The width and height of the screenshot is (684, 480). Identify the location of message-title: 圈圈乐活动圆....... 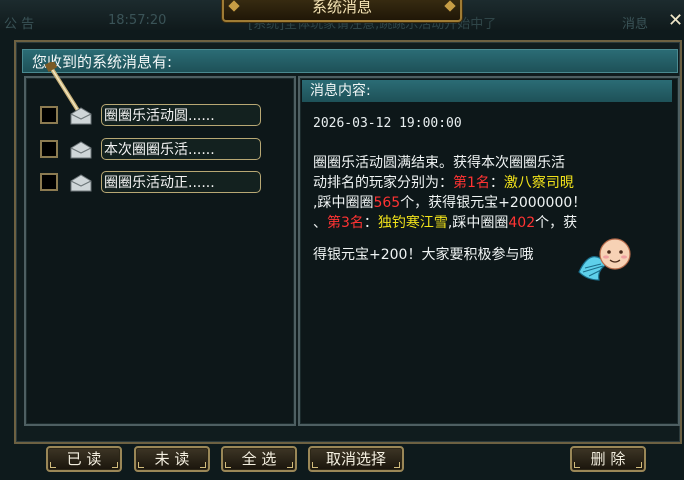
(181, 115).